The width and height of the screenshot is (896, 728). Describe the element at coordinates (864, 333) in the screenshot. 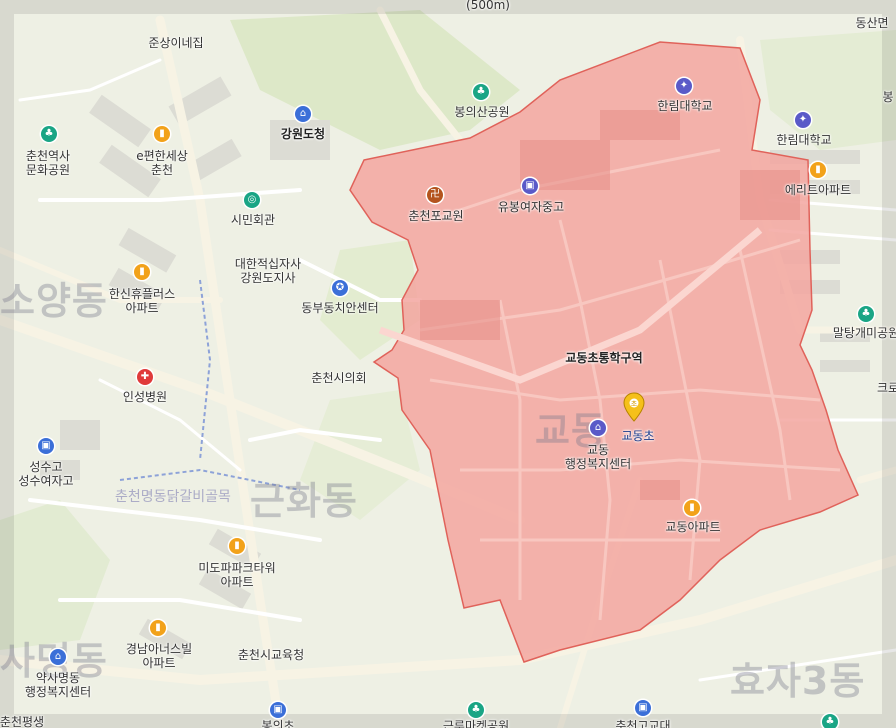

I see `place-label: 말탕개미공원` at that location.